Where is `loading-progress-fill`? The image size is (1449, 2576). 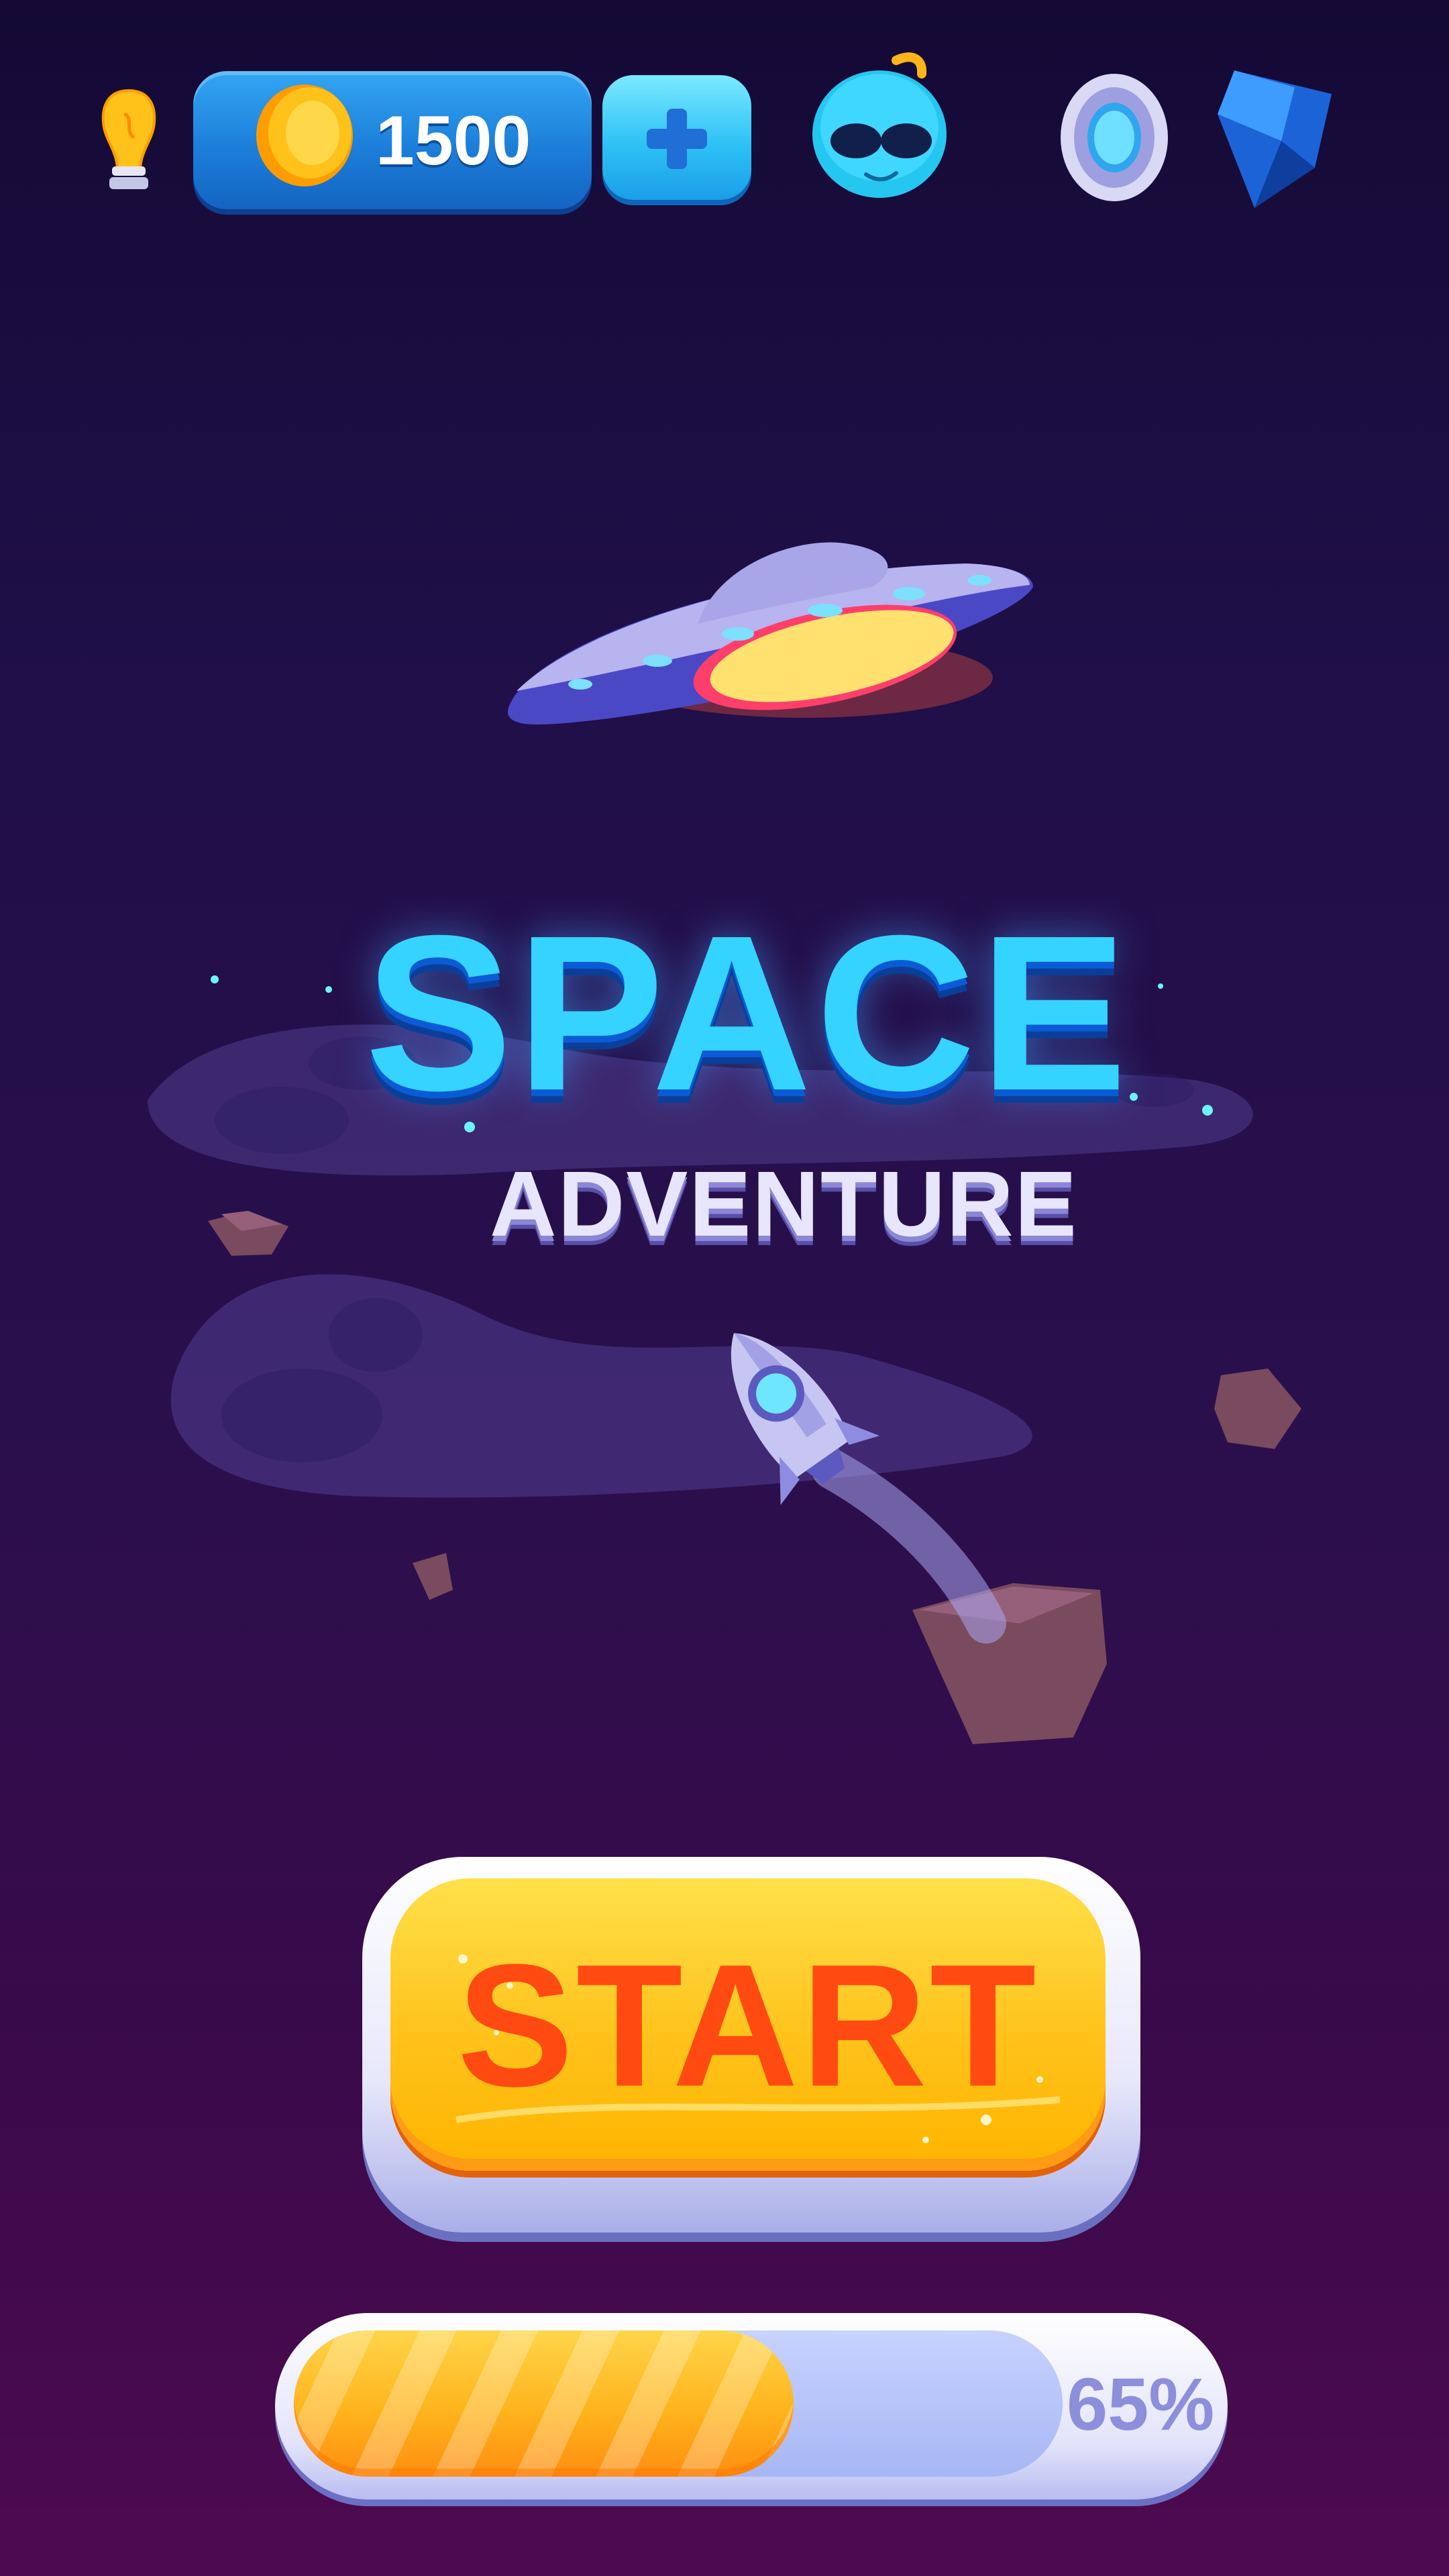 loading-progress-fill is located at coordinates (544, 2403).